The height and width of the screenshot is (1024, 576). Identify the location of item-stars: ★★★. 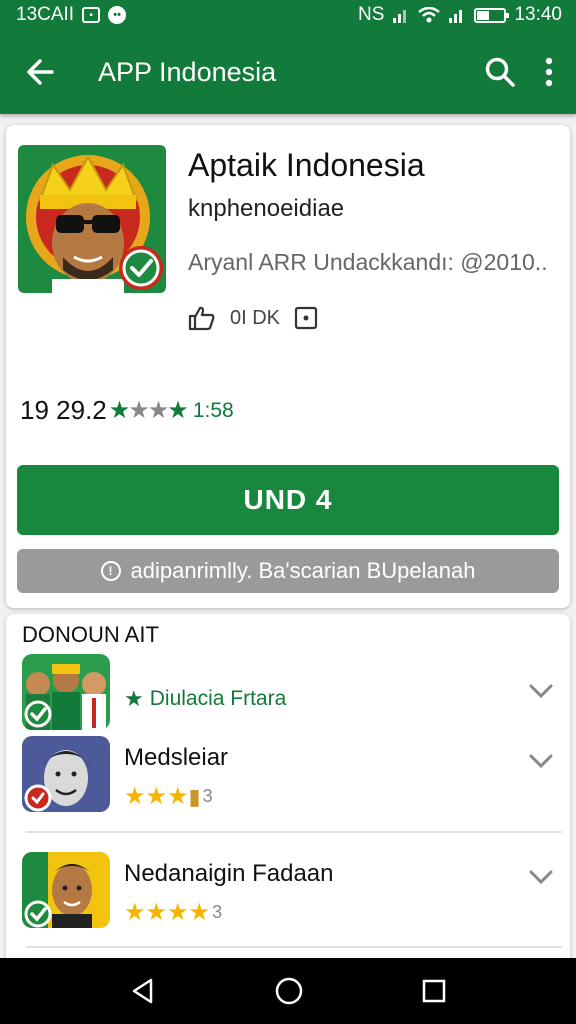
(156, 796).